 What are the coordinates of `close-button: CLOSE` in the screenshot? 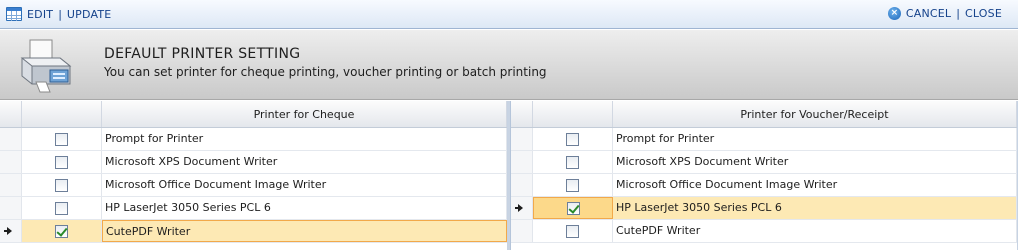 It's located at (983, 13).